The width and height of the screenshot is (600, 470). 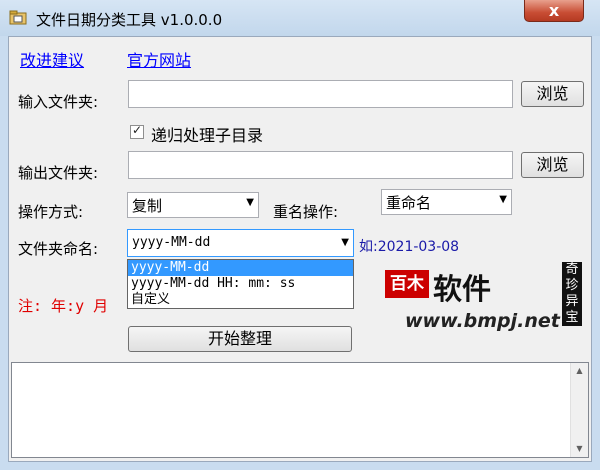 What do you see at coordinates (207, 135) in the screenshot?
I see `recursive-label: 递归处理子目录` at bounding box center [207, 135].